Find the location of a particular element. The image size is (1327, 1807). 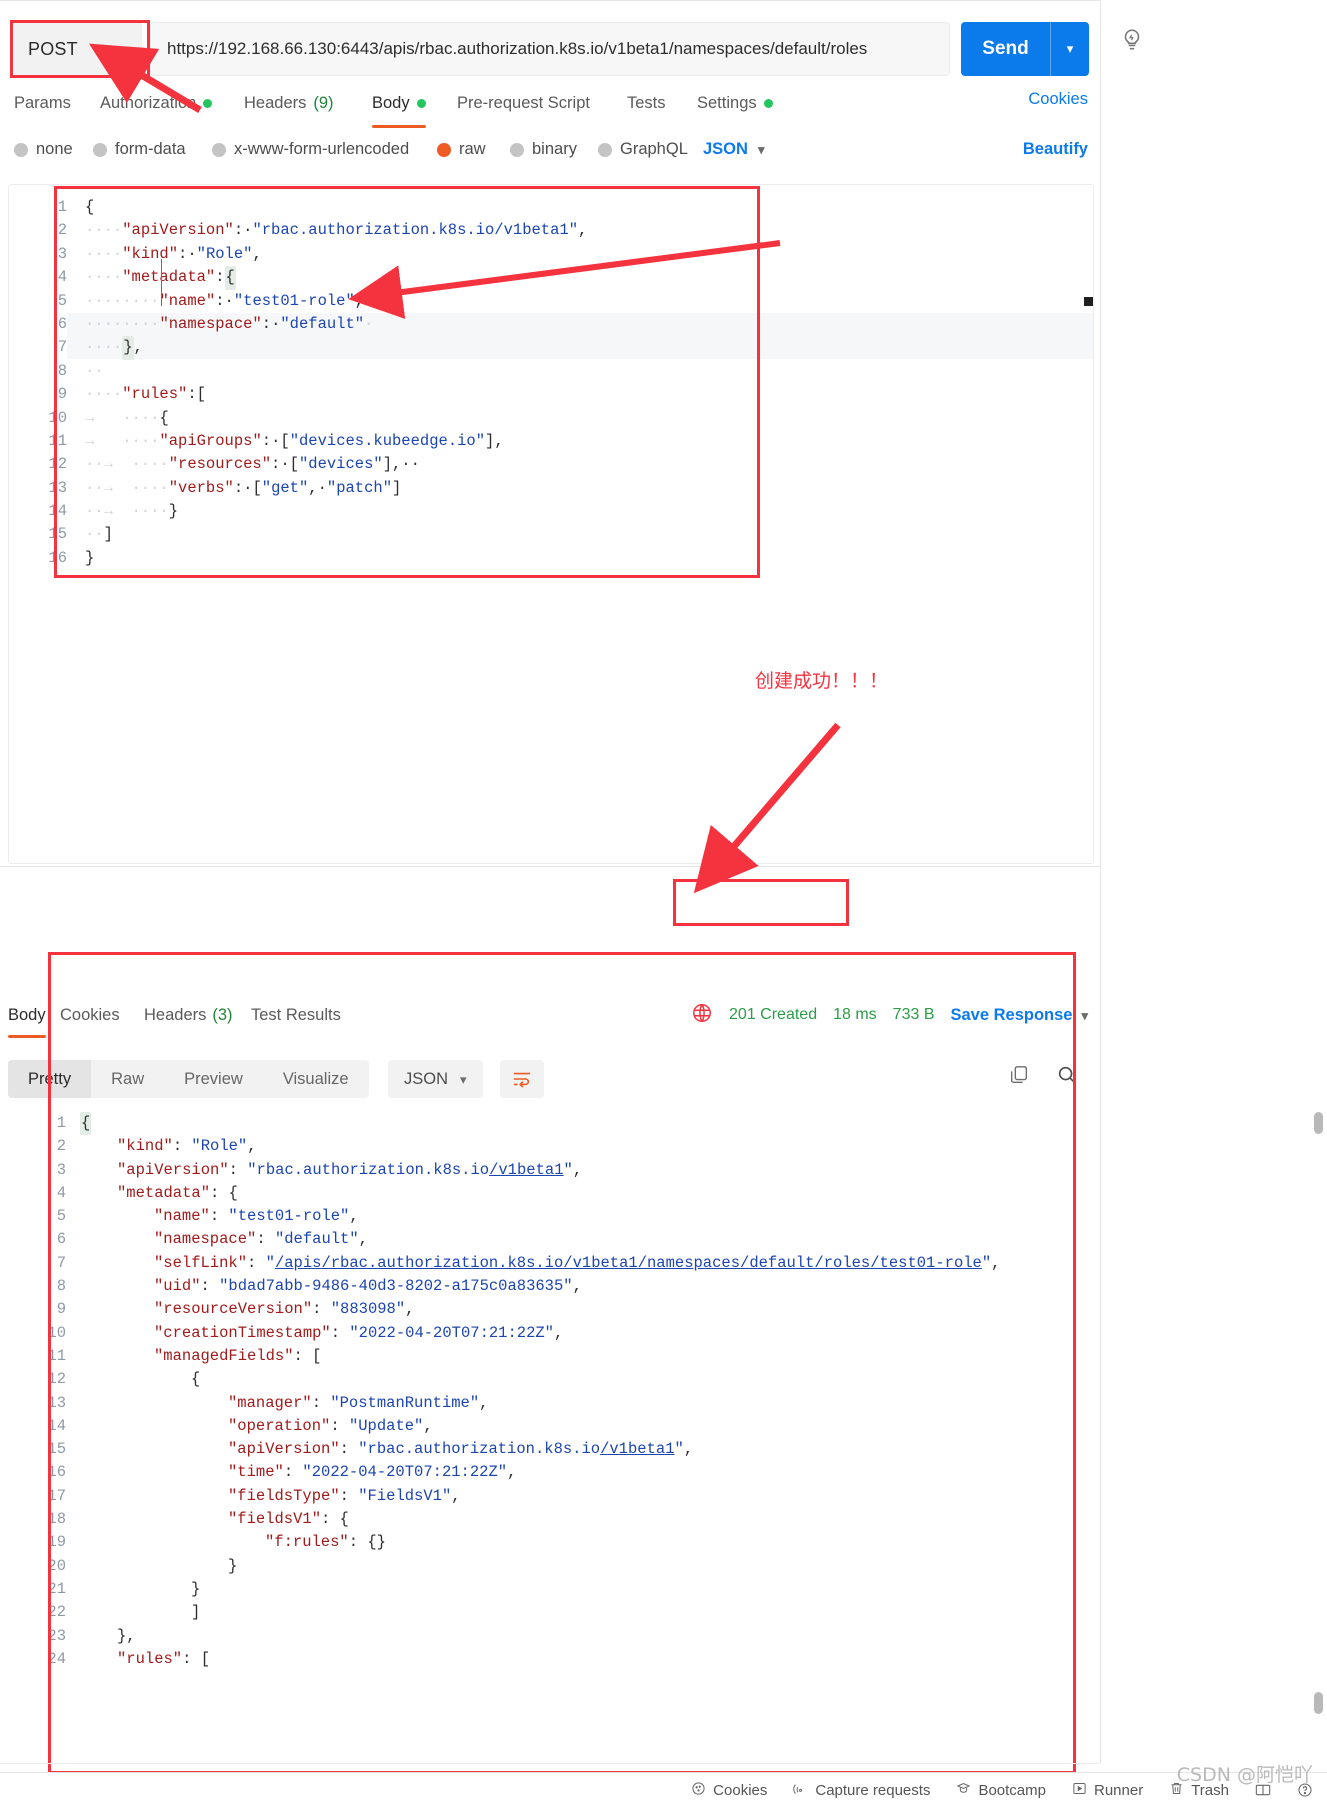

response-scrollbar-thumb-bottom is located at coordinates (1318, 1703).